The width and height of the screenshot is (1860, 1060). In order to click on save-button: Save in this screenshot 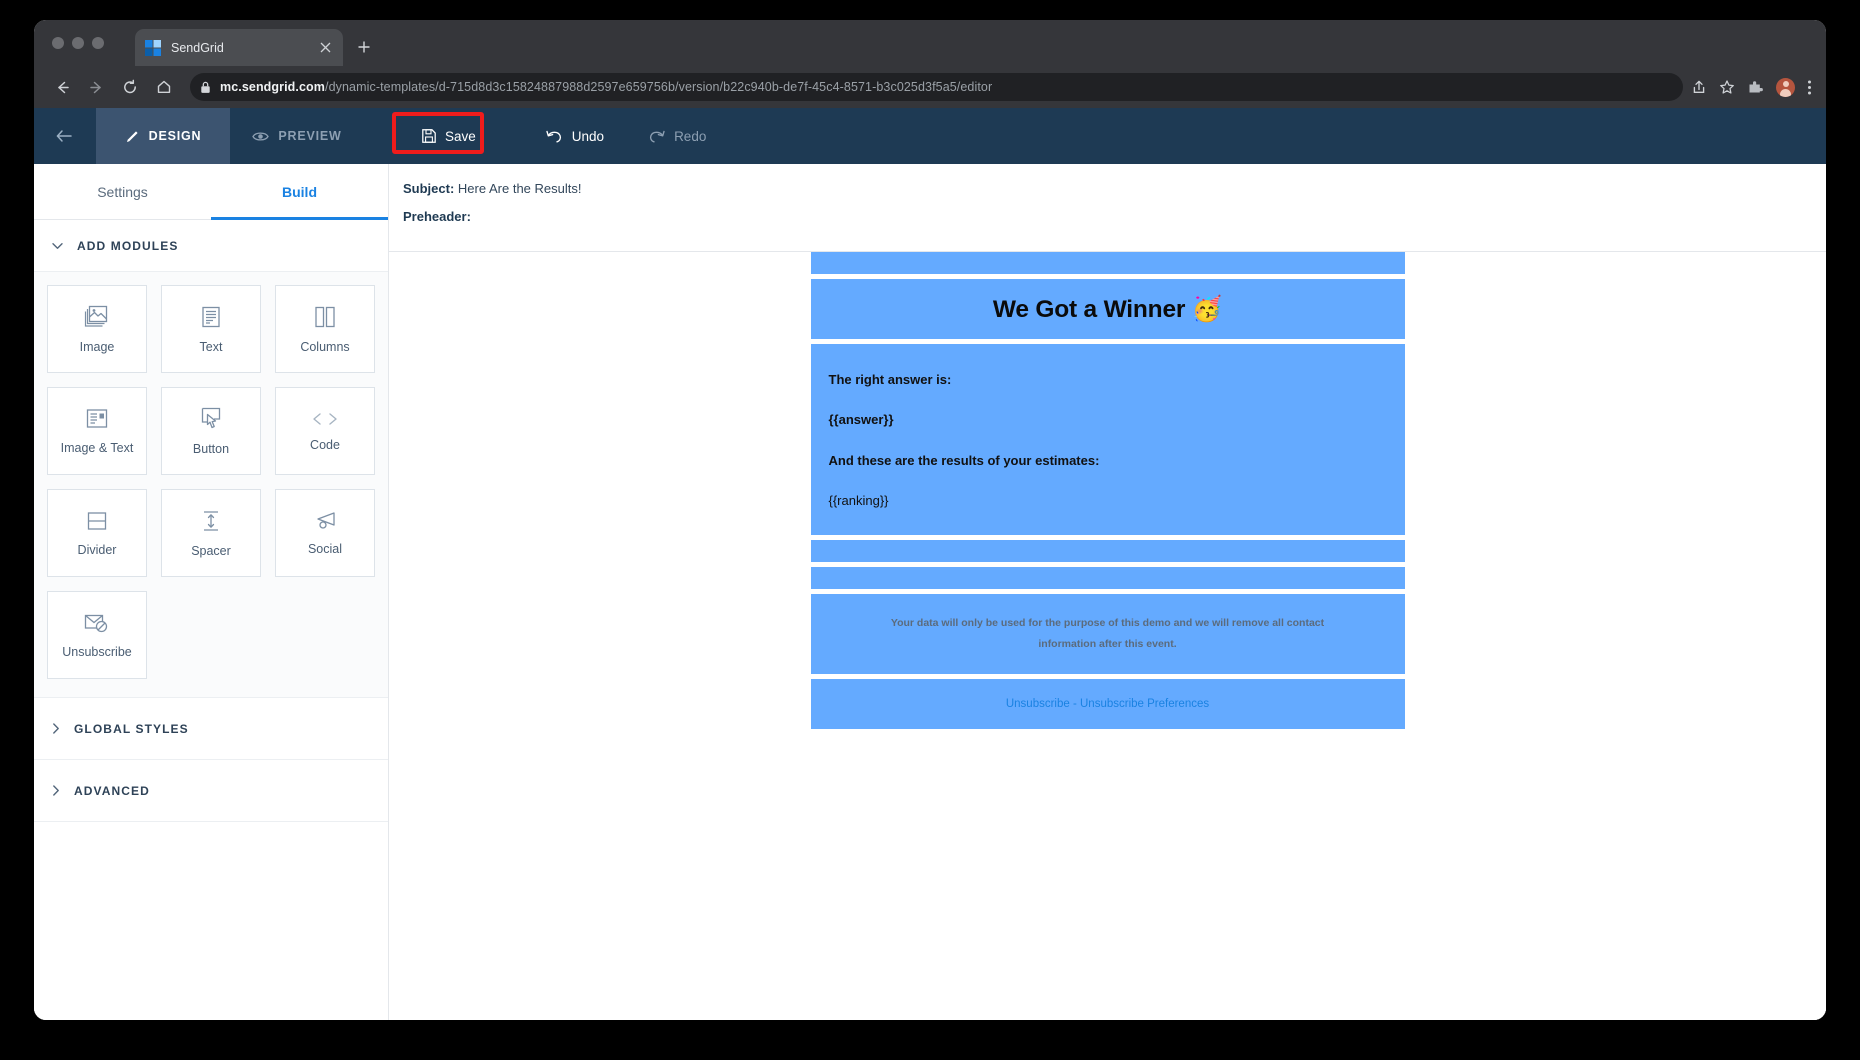, I will do `click(449, 136)`.